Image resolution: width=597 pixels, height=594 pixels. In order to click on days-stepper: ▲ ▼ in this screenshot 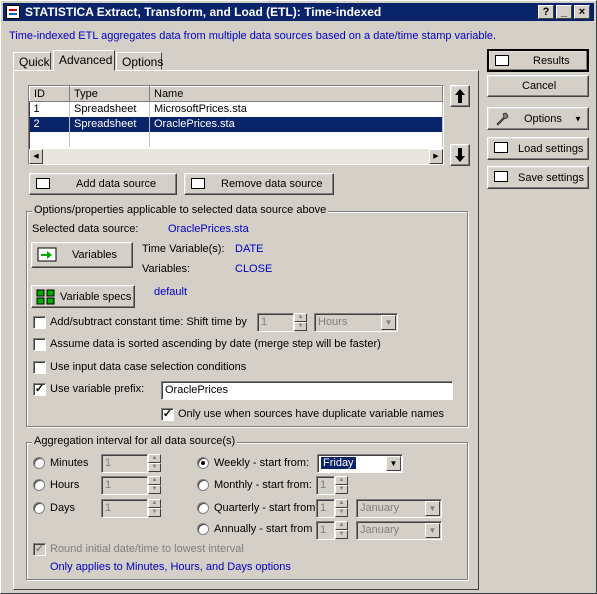, I will do `click(154, 508)`.